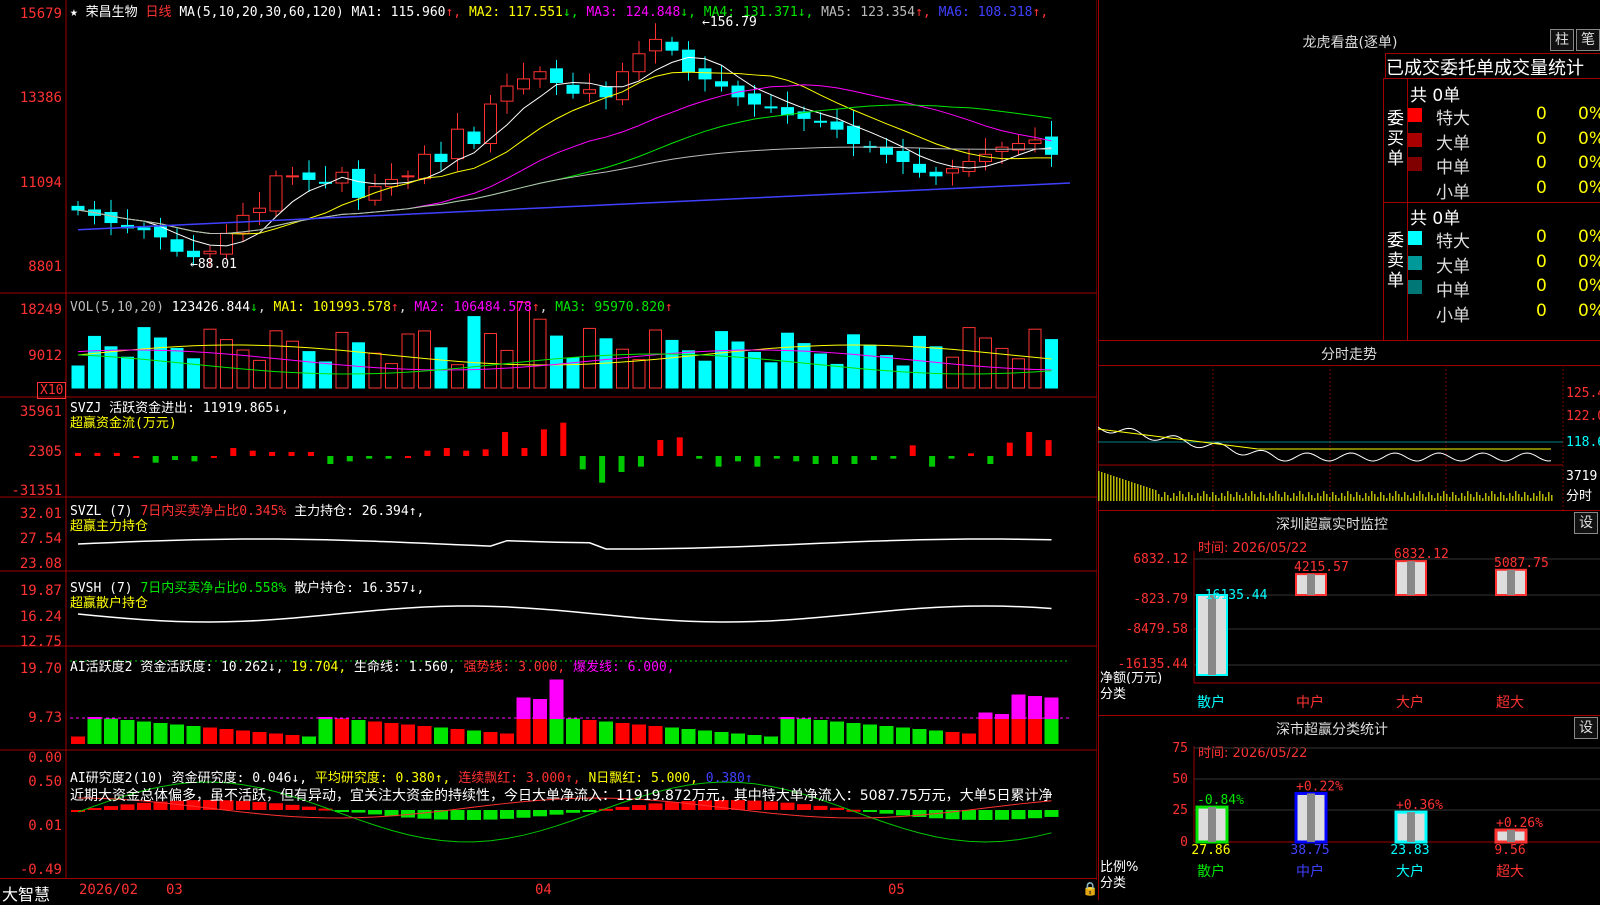 This screenshot has height=905, width=1600. I want to click on order-size-label: 特大, so click(1453, 119).